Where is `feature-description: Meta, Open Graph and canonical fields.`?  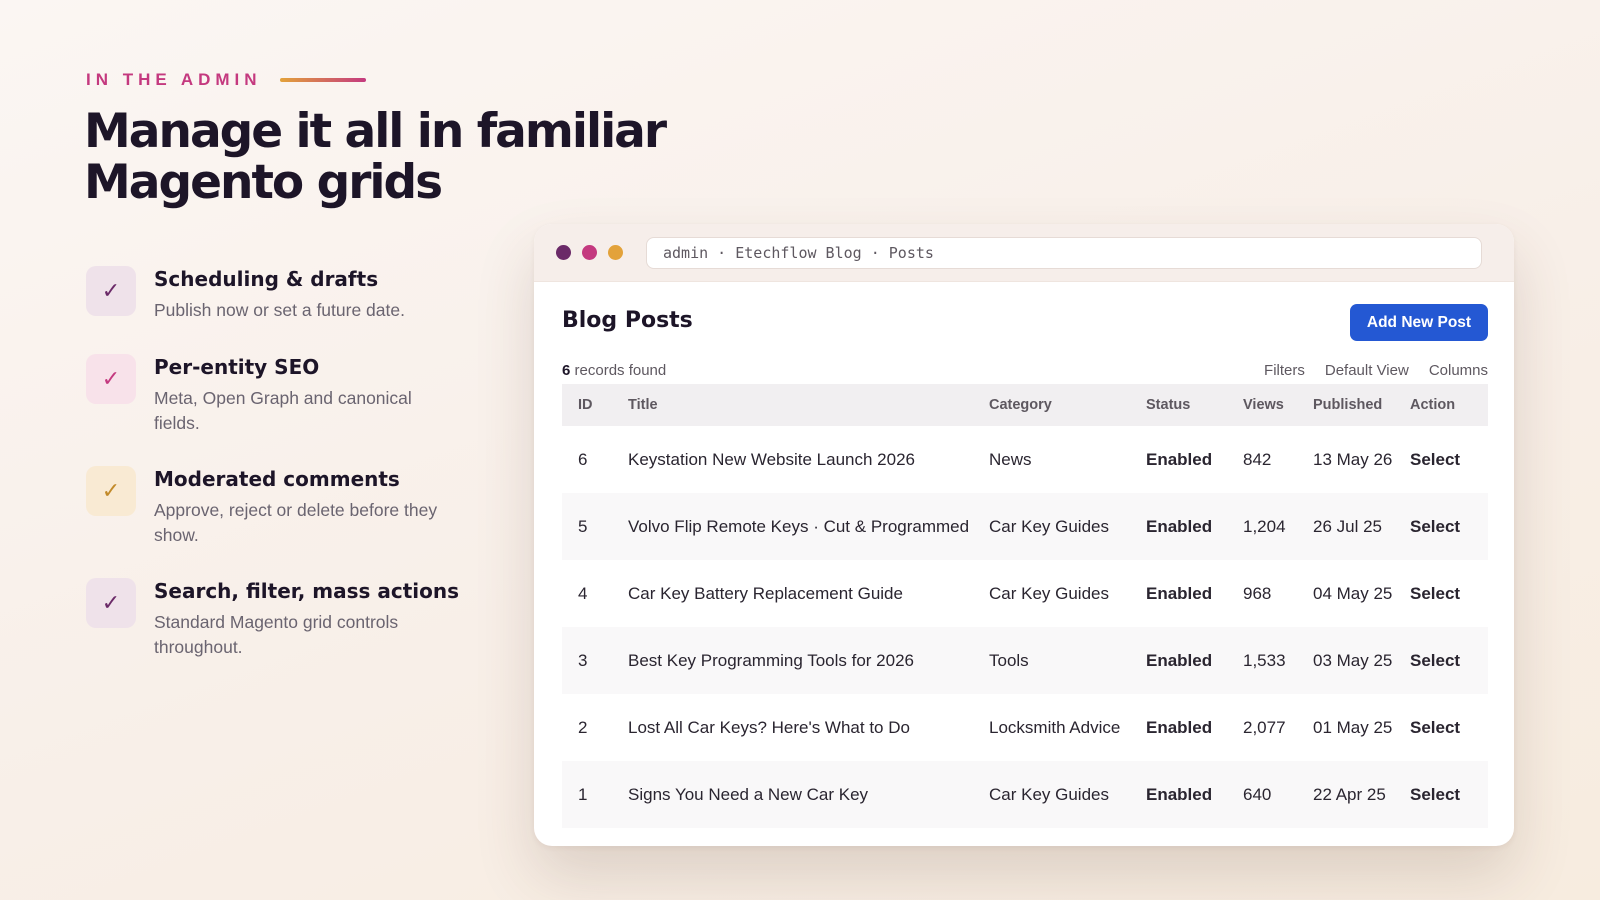
feature-description: Meta, Open Graph and canonical fields. is located at coordinates (283, 410).